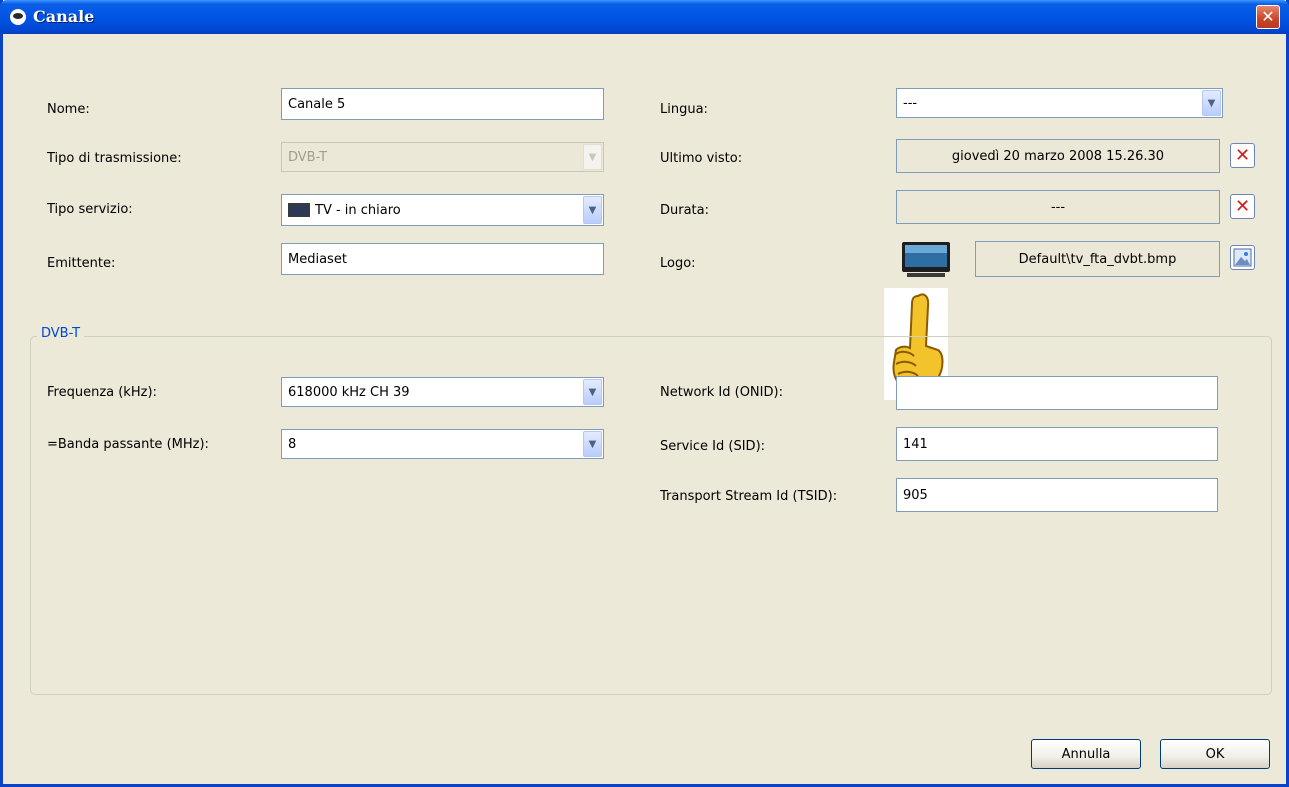 Image resolution: width=1289 pixels, height=787 pixels. I want to click on logo-path: Default\tv_fta_dvbt.bmp, so click(1097, 259).